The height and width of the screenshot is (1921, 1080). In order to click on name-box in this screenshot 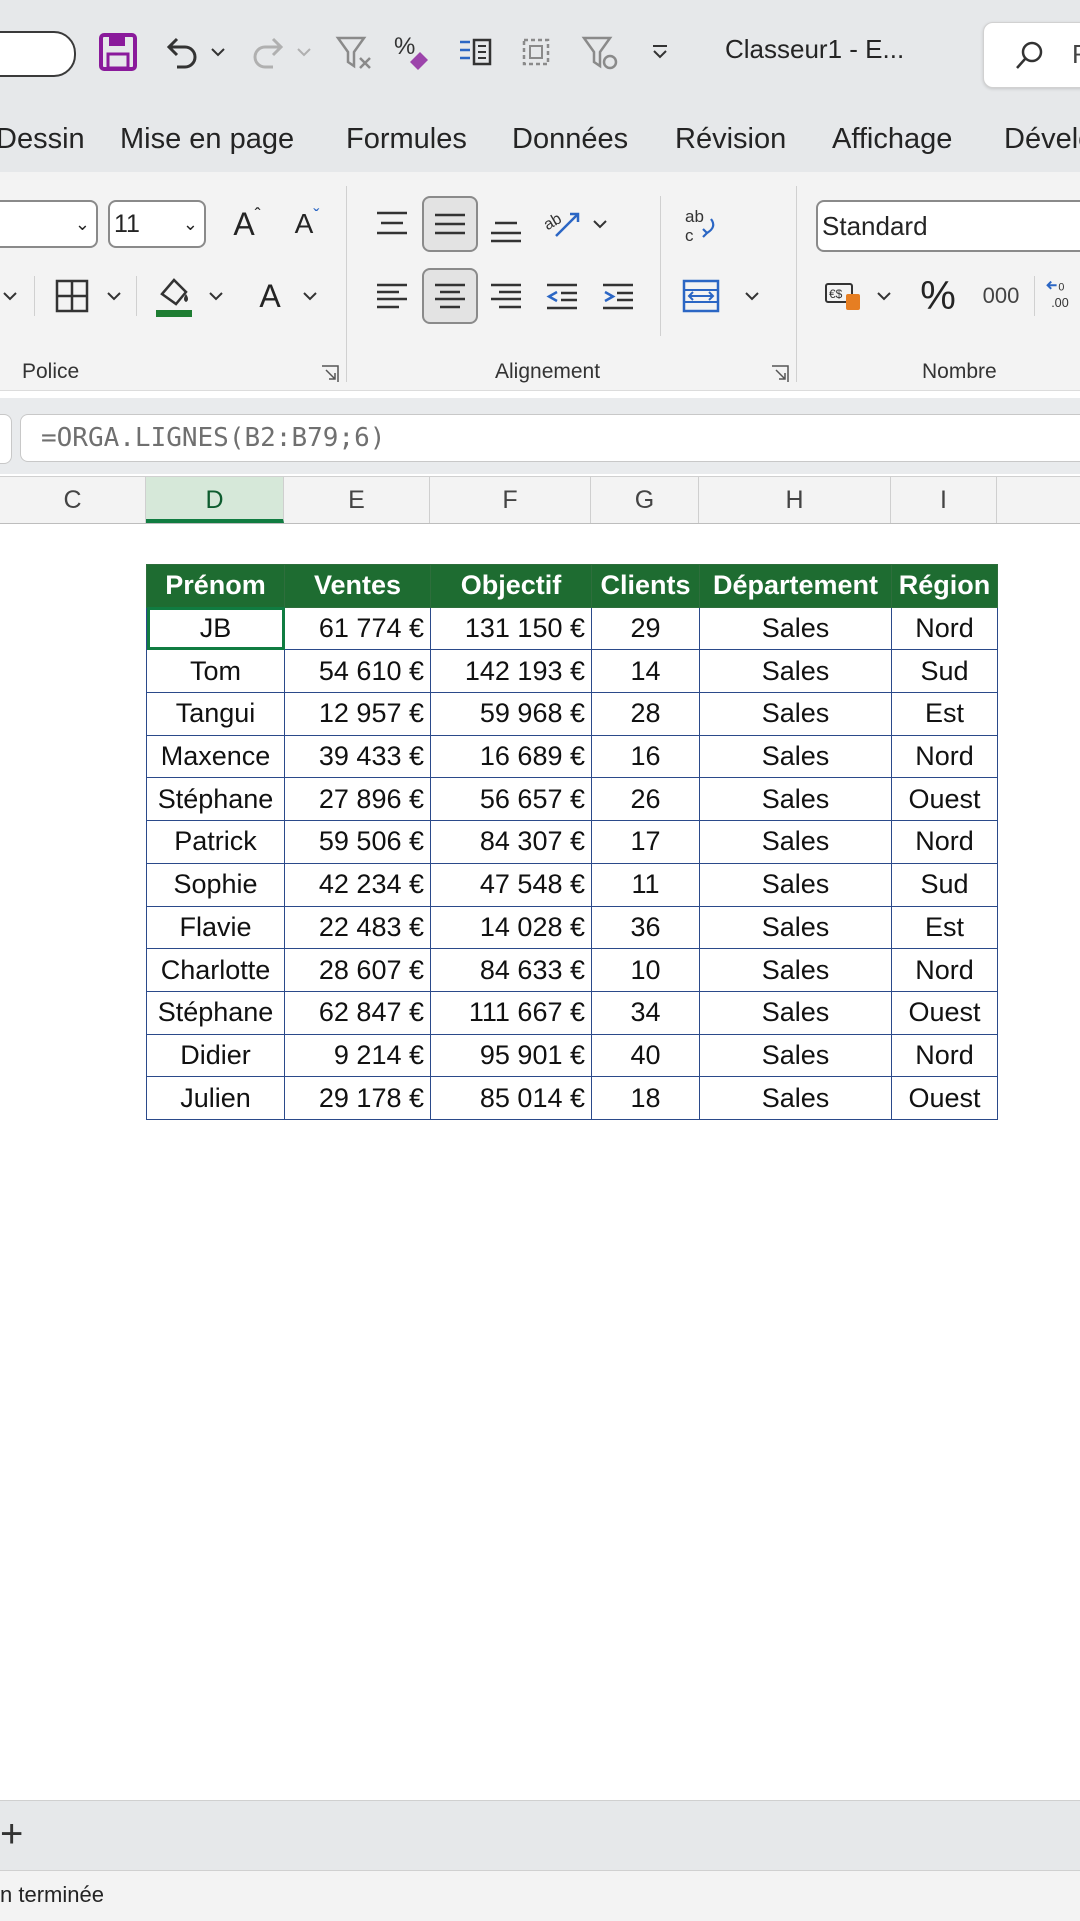, I will do `click(6, 439)`.